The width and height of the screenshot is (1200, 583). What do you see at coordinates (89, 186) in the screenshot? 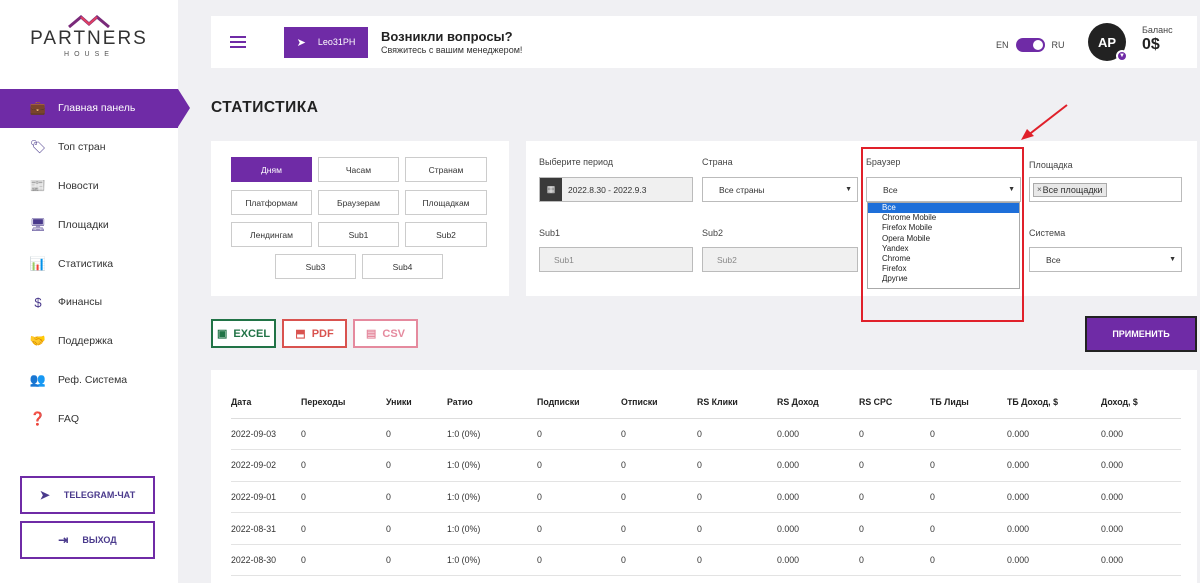
I see `sidebar-item-news: 📰 Новости` at bounding box center [89, 186].